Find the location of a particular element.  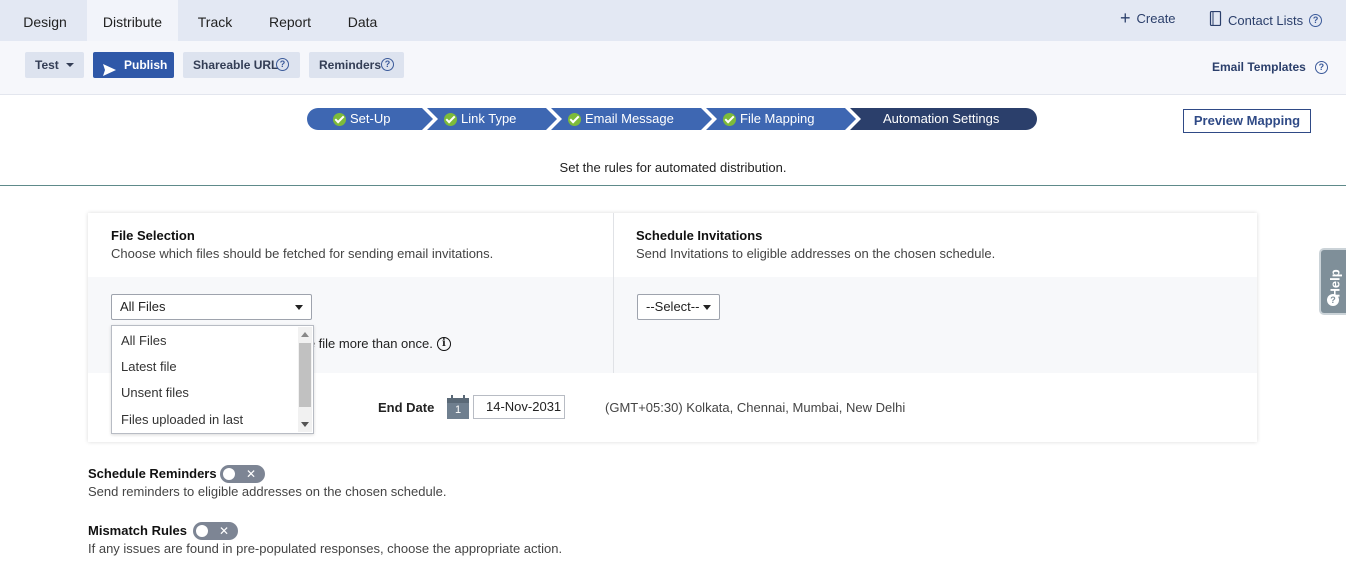

calendar-icon: 1 is located at coordinates (458, 407).